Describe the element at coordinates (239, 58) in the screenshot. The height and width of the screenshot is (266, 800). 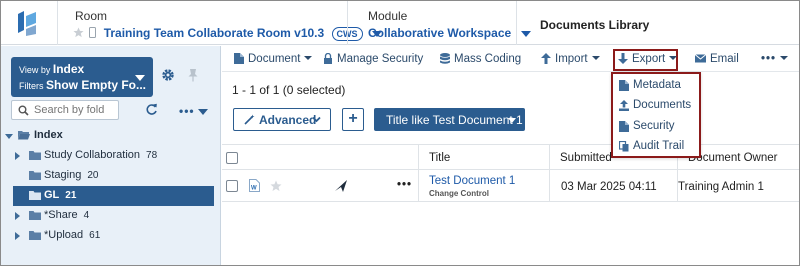
I see `document-icon` at that location.